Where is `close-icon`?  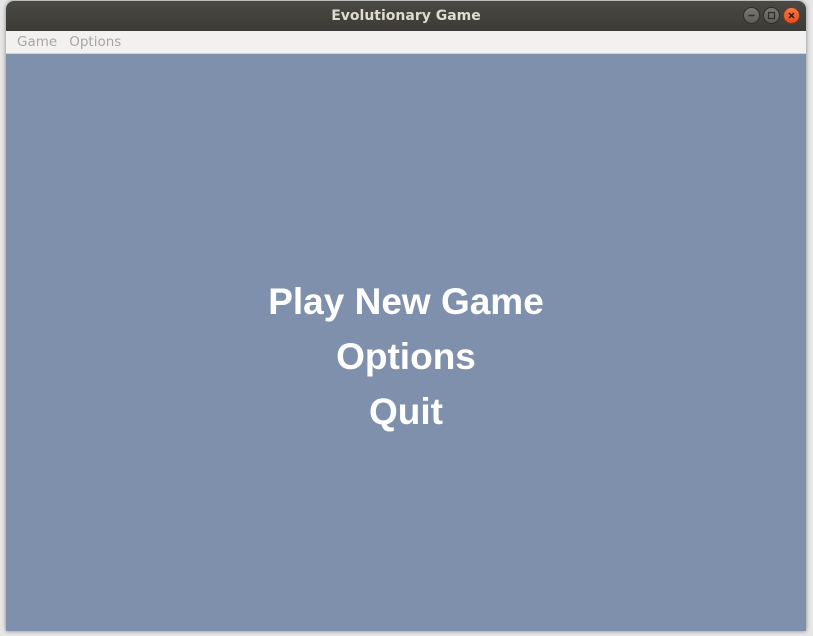 close-icon is located at coordinates (791, 15).